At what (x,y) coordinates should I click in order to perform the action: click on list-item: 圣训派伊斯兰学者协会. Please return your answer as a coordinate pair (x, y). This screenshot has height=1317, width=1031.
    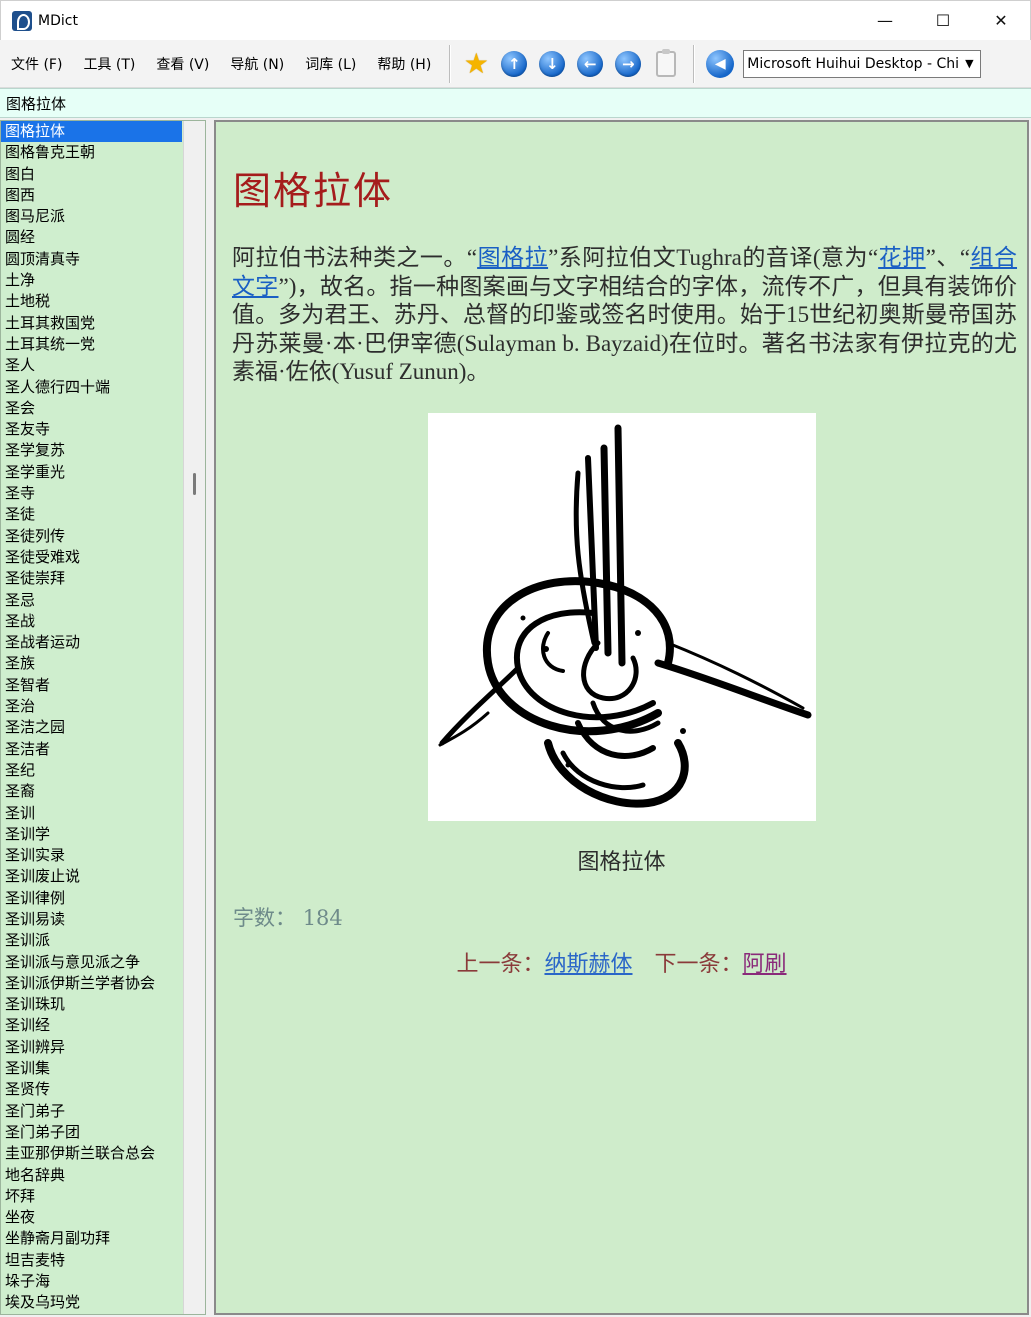
    Looking at the image, I should click on (91, 983).